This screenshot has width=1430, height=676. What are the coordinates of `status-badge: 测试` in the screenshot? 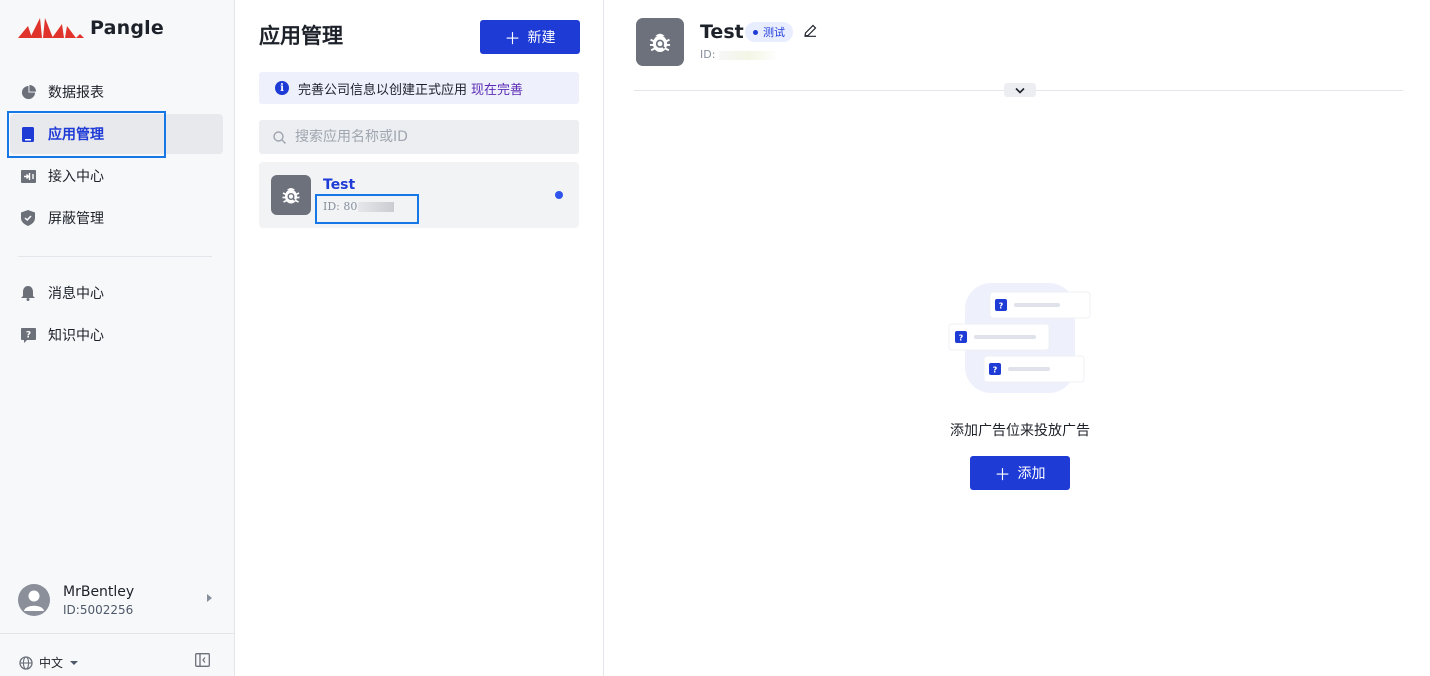 It's located at (769, 32).